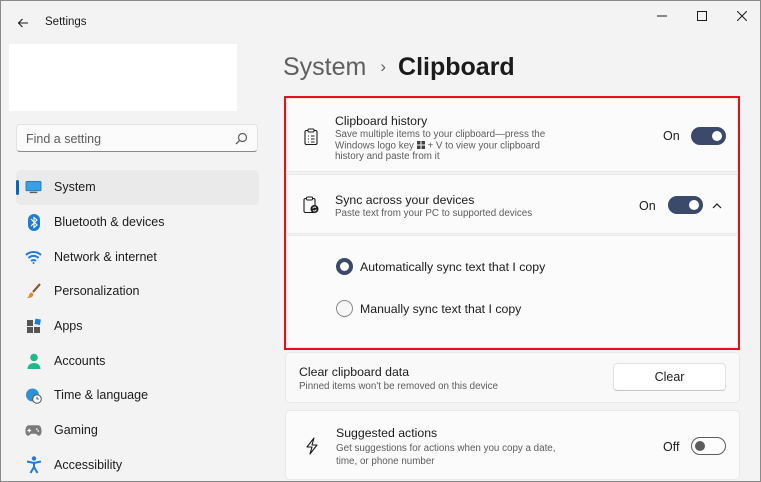 This screenshot has width=761, height=482. Describe the element at coordinates (123, 77) in the screenshot. I see `account-profile-card` at that location.